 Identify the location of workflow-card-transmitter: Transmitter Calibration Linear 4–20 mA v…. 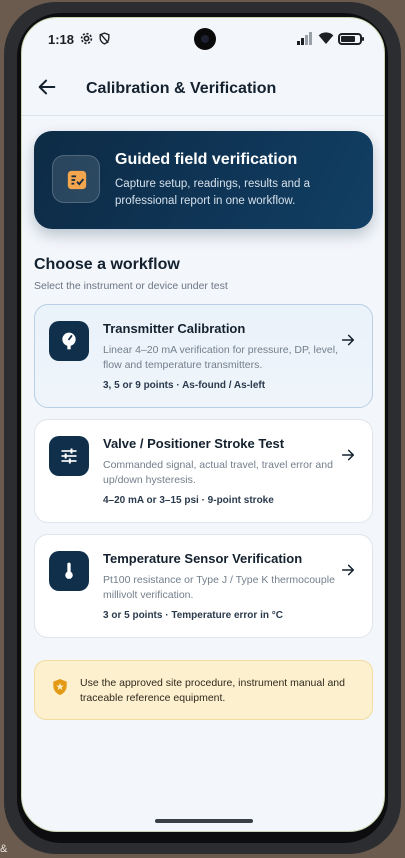
(203, 356).